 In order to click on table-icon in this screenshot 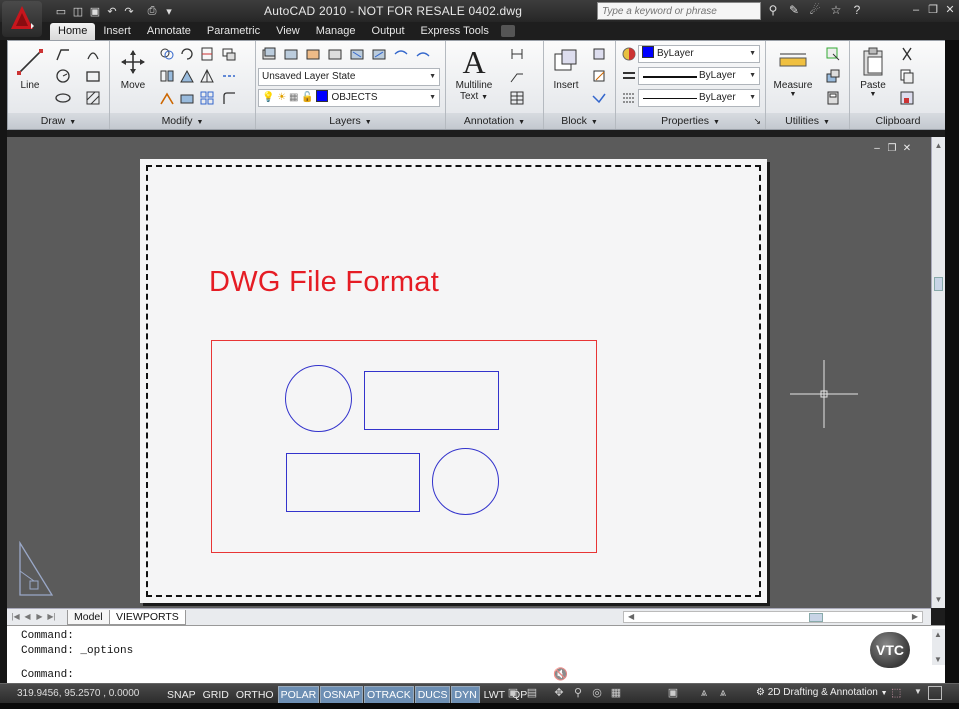, I will do `click(517, 98)`.